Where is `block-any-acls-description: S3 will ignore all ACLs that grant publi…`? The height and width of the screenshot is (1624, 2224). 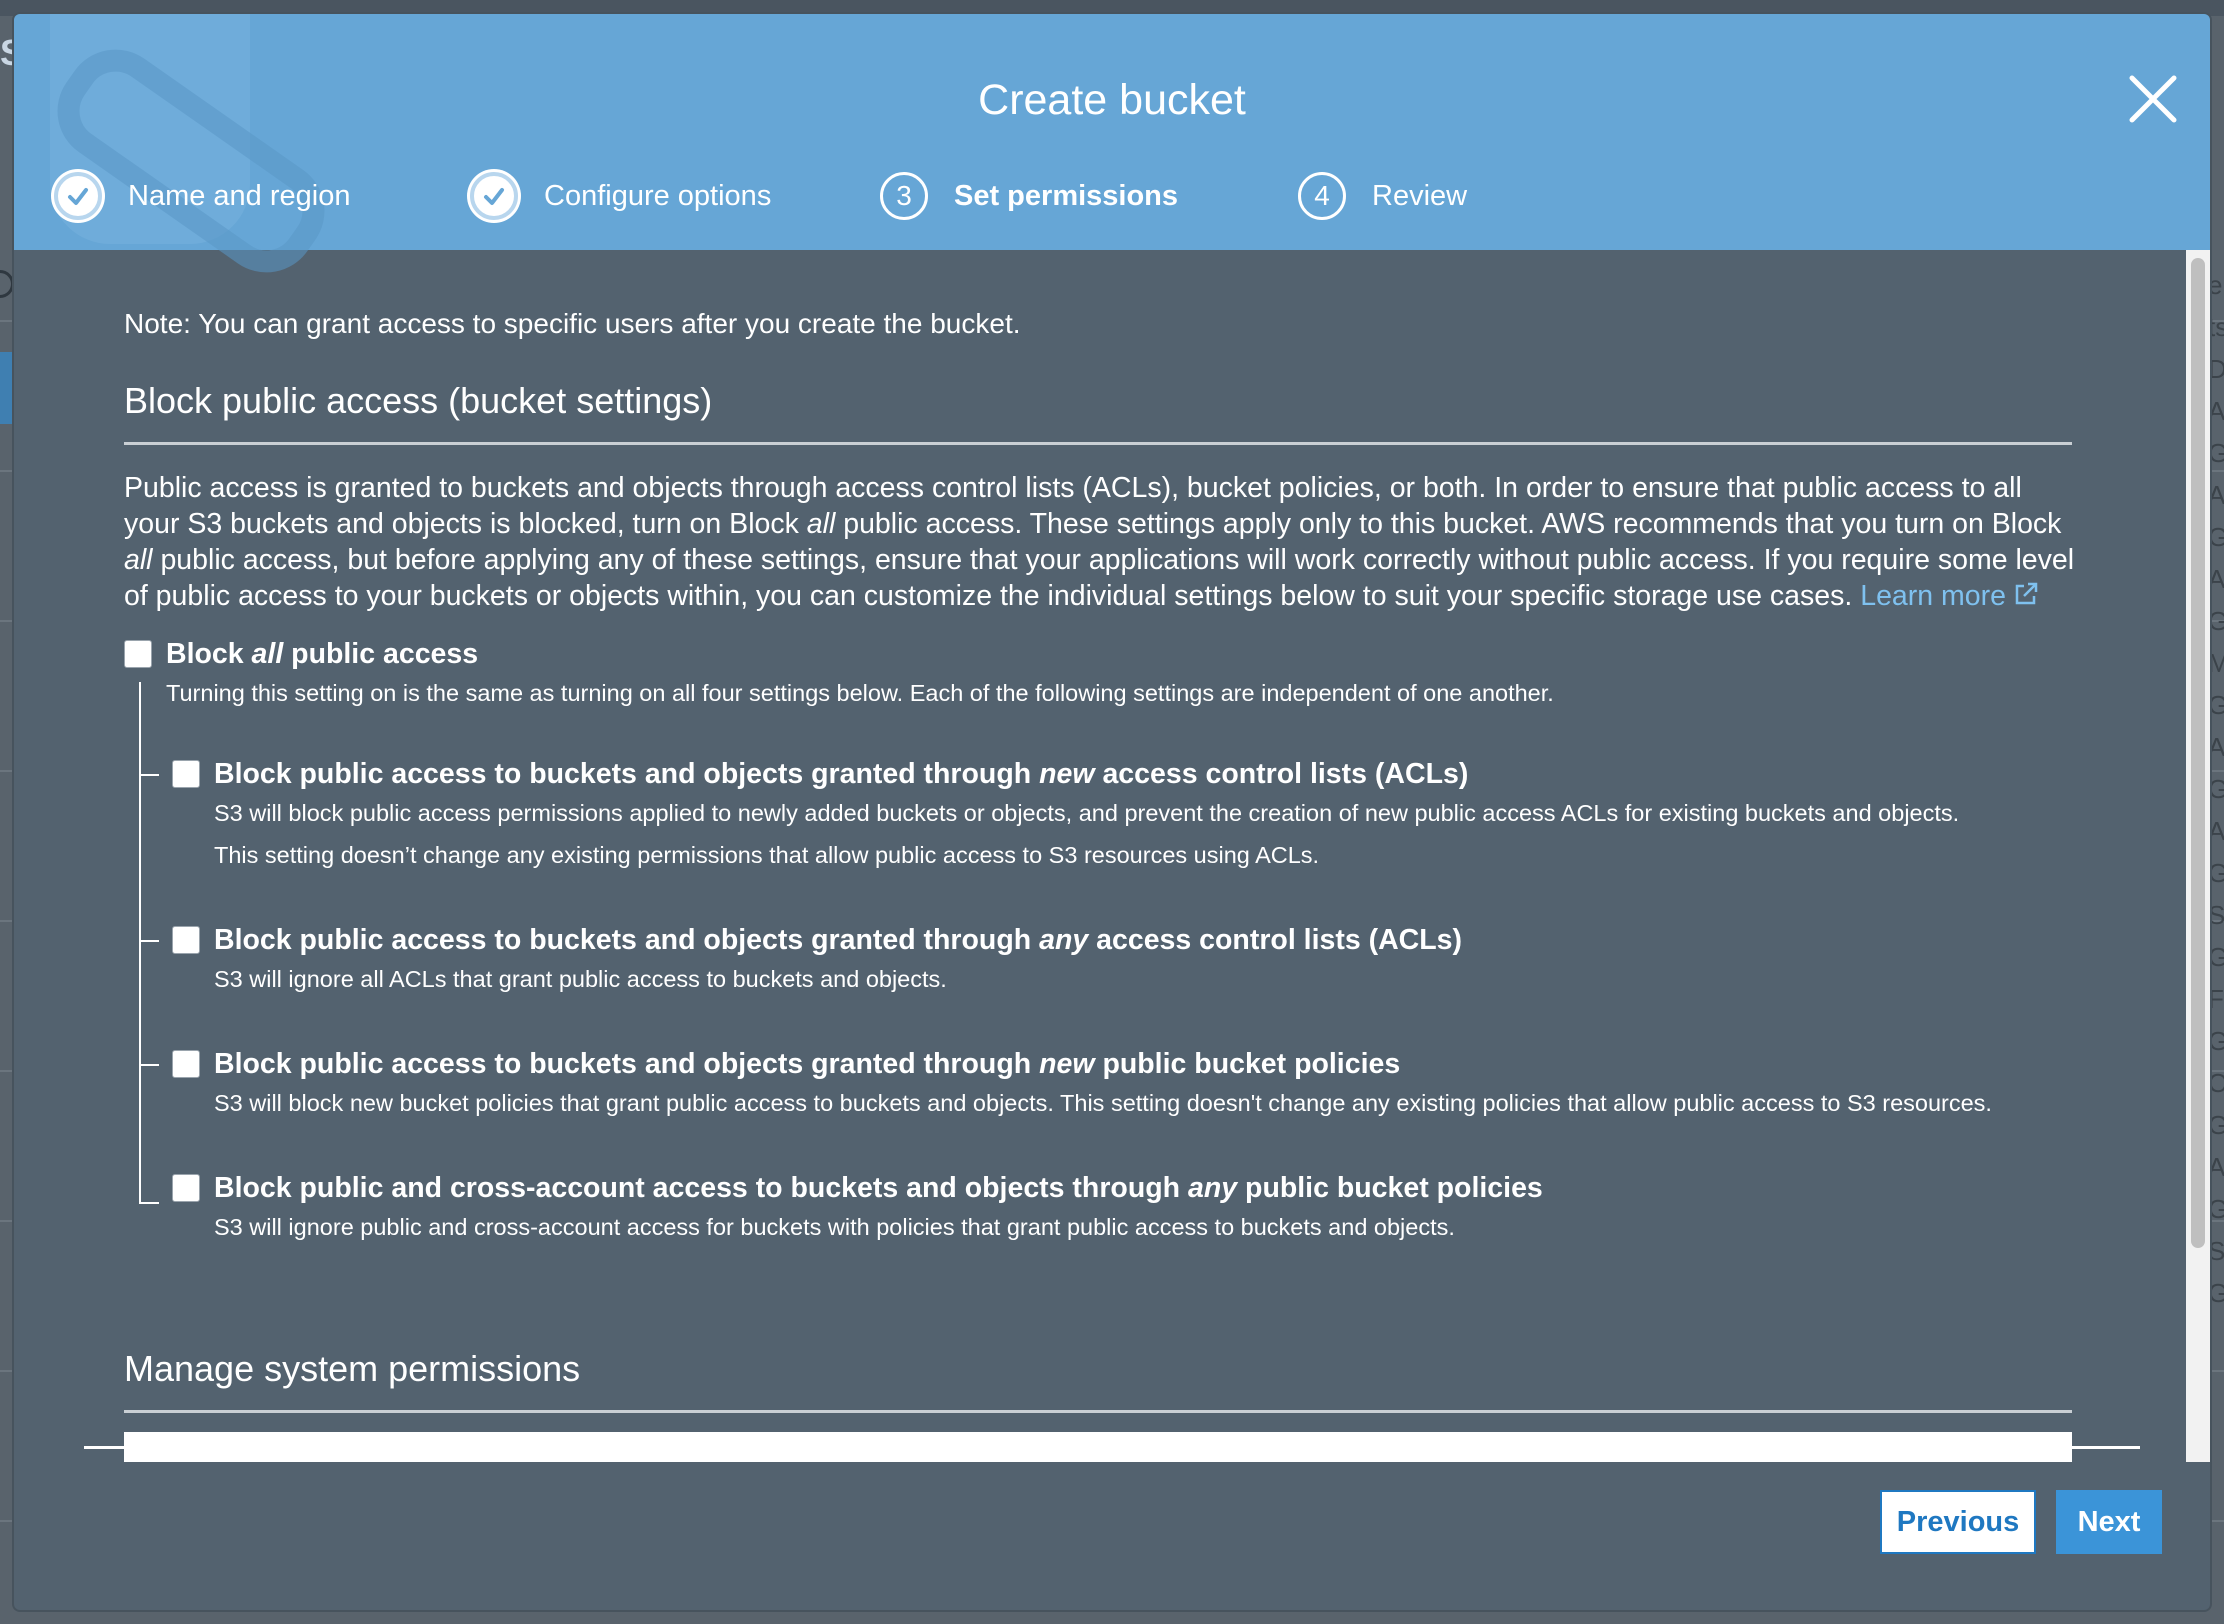 block-any-acls-description: S3 will ignore all ACLs that grant publi… is located at coordinates (580, 979).